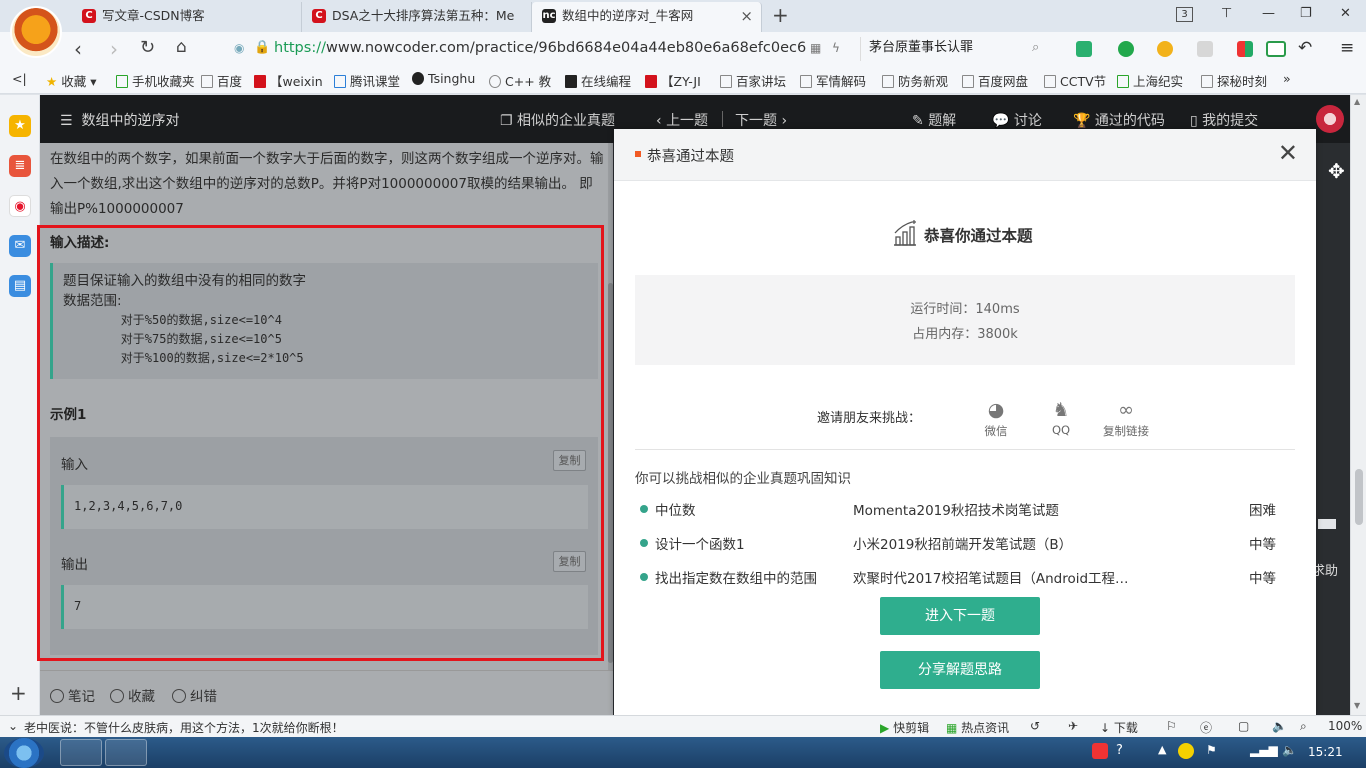 The width and height of the screenshot is (1366, 768). I want to click on fullscreen-icon: ✥, so click(1336, 171).